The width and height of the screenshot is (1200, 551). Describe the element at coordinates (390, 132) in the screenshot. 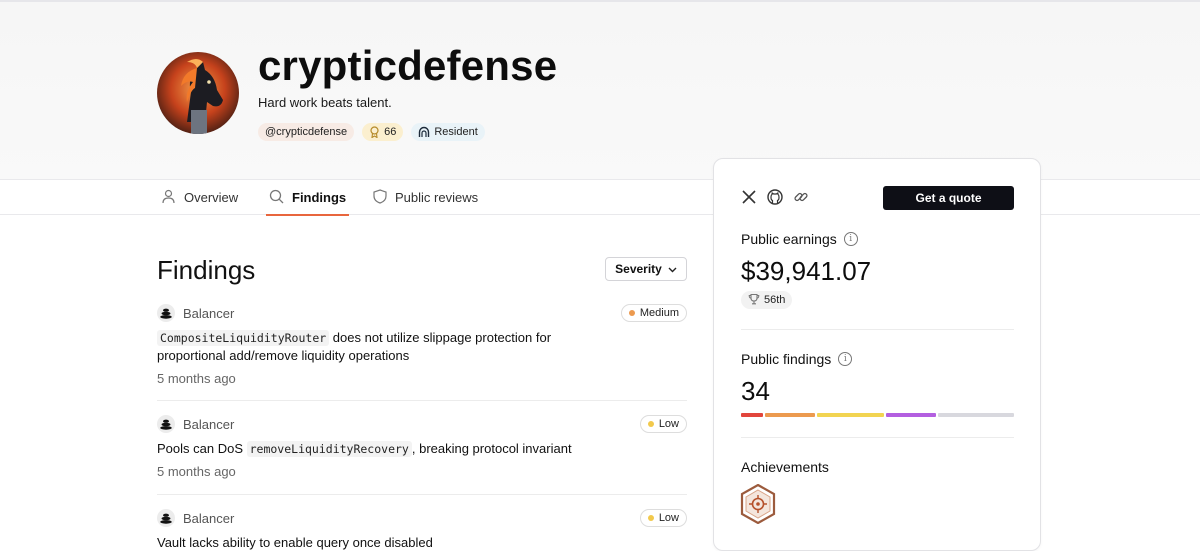

I see `points-value: 66` at that location.